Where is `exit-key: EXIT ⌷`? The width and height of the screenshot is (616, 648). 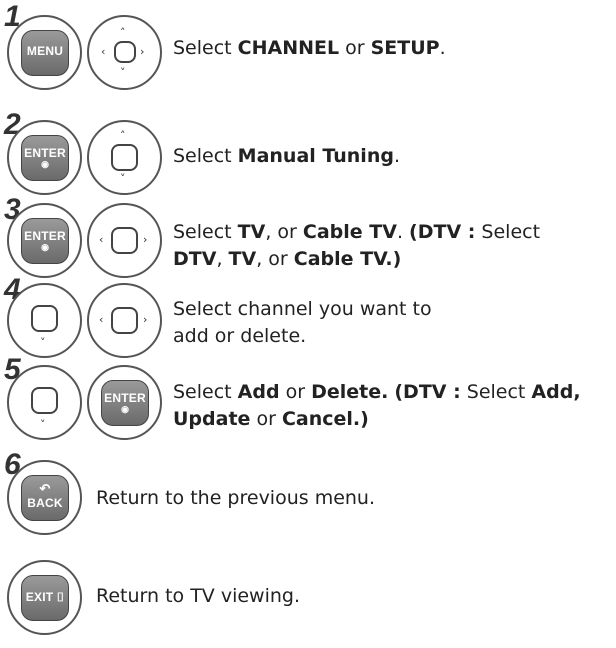 exit-key: EXIT ⌷ is located at coordinates (45, 598).